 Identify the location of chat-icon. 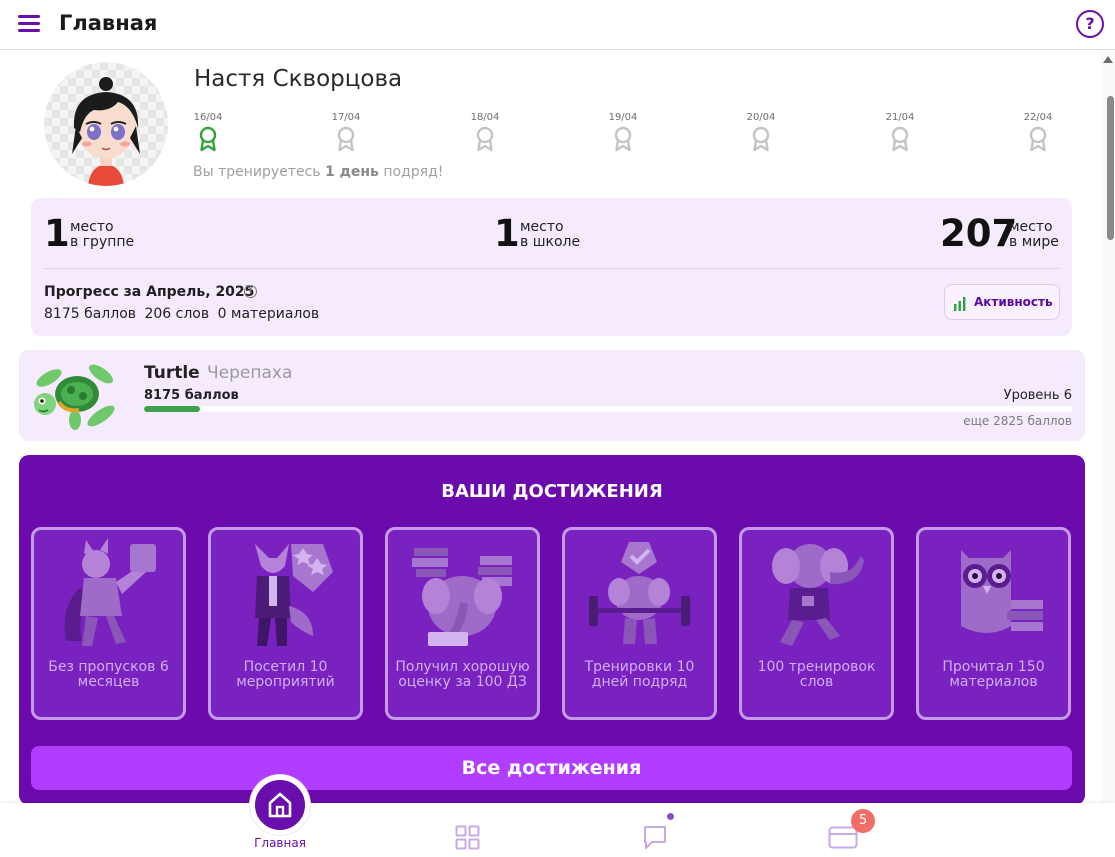
(655, 837).